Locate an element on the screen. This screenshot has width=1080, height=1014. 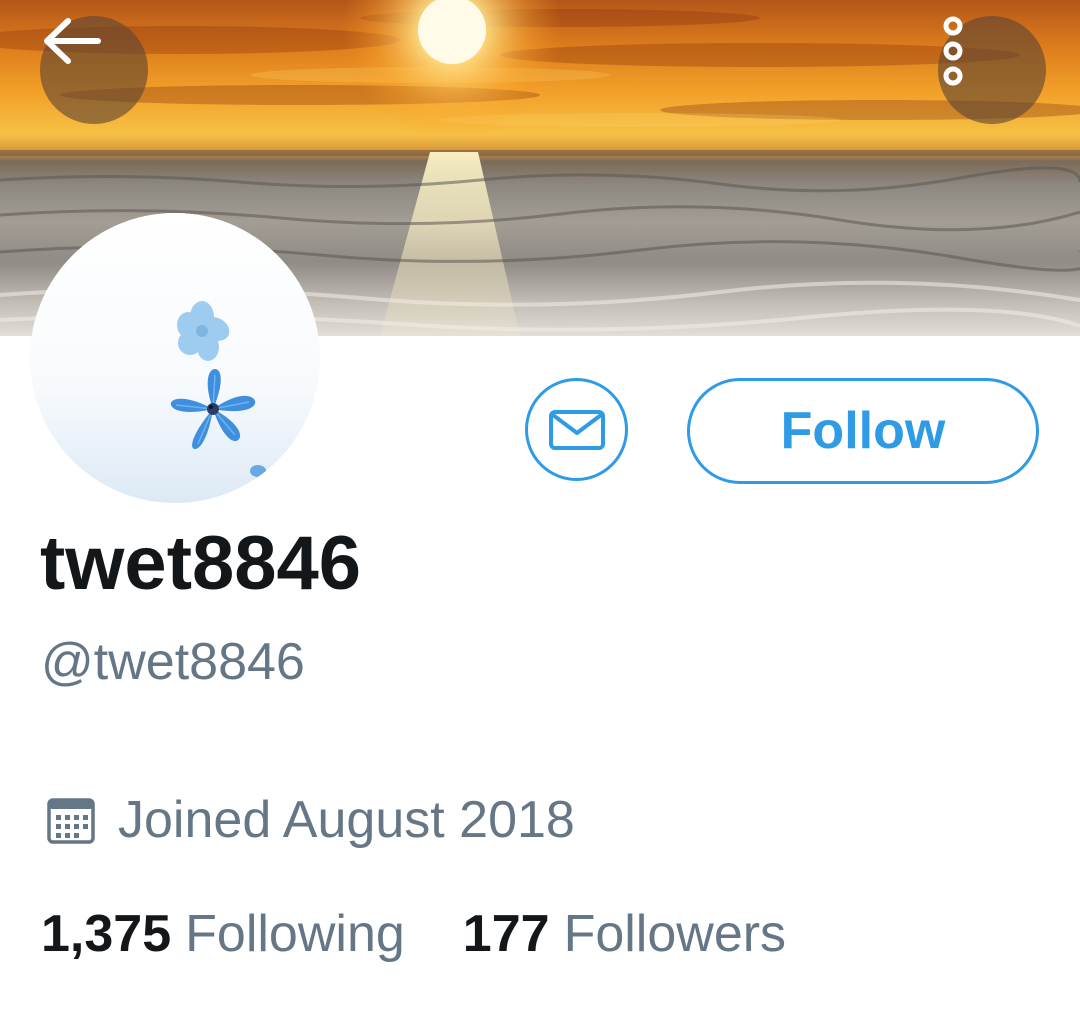
followers-label: Followers is located at coordinates (675, 934).